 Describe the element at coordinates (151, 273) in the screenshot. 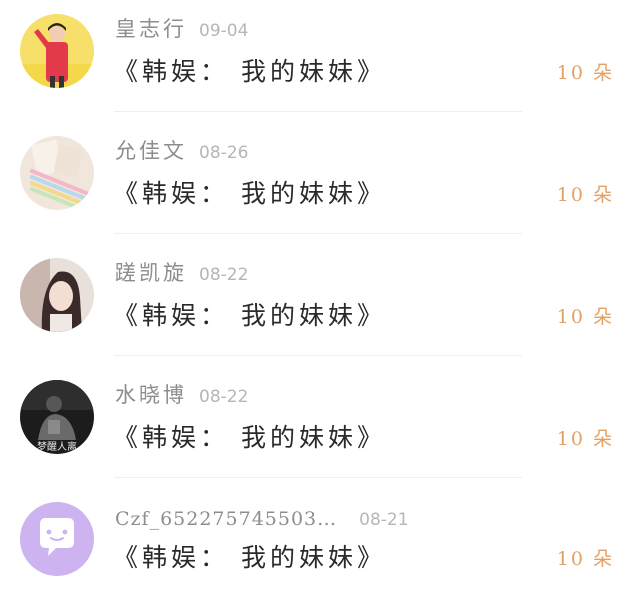

I see `user-name: 蹉凯旋` at that location.